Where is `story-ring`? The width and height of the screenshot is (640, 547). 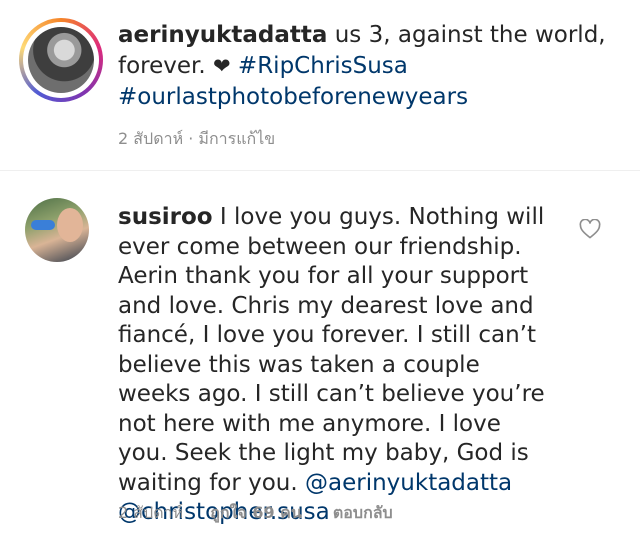 story-ring is located at coordinates (61, 60).